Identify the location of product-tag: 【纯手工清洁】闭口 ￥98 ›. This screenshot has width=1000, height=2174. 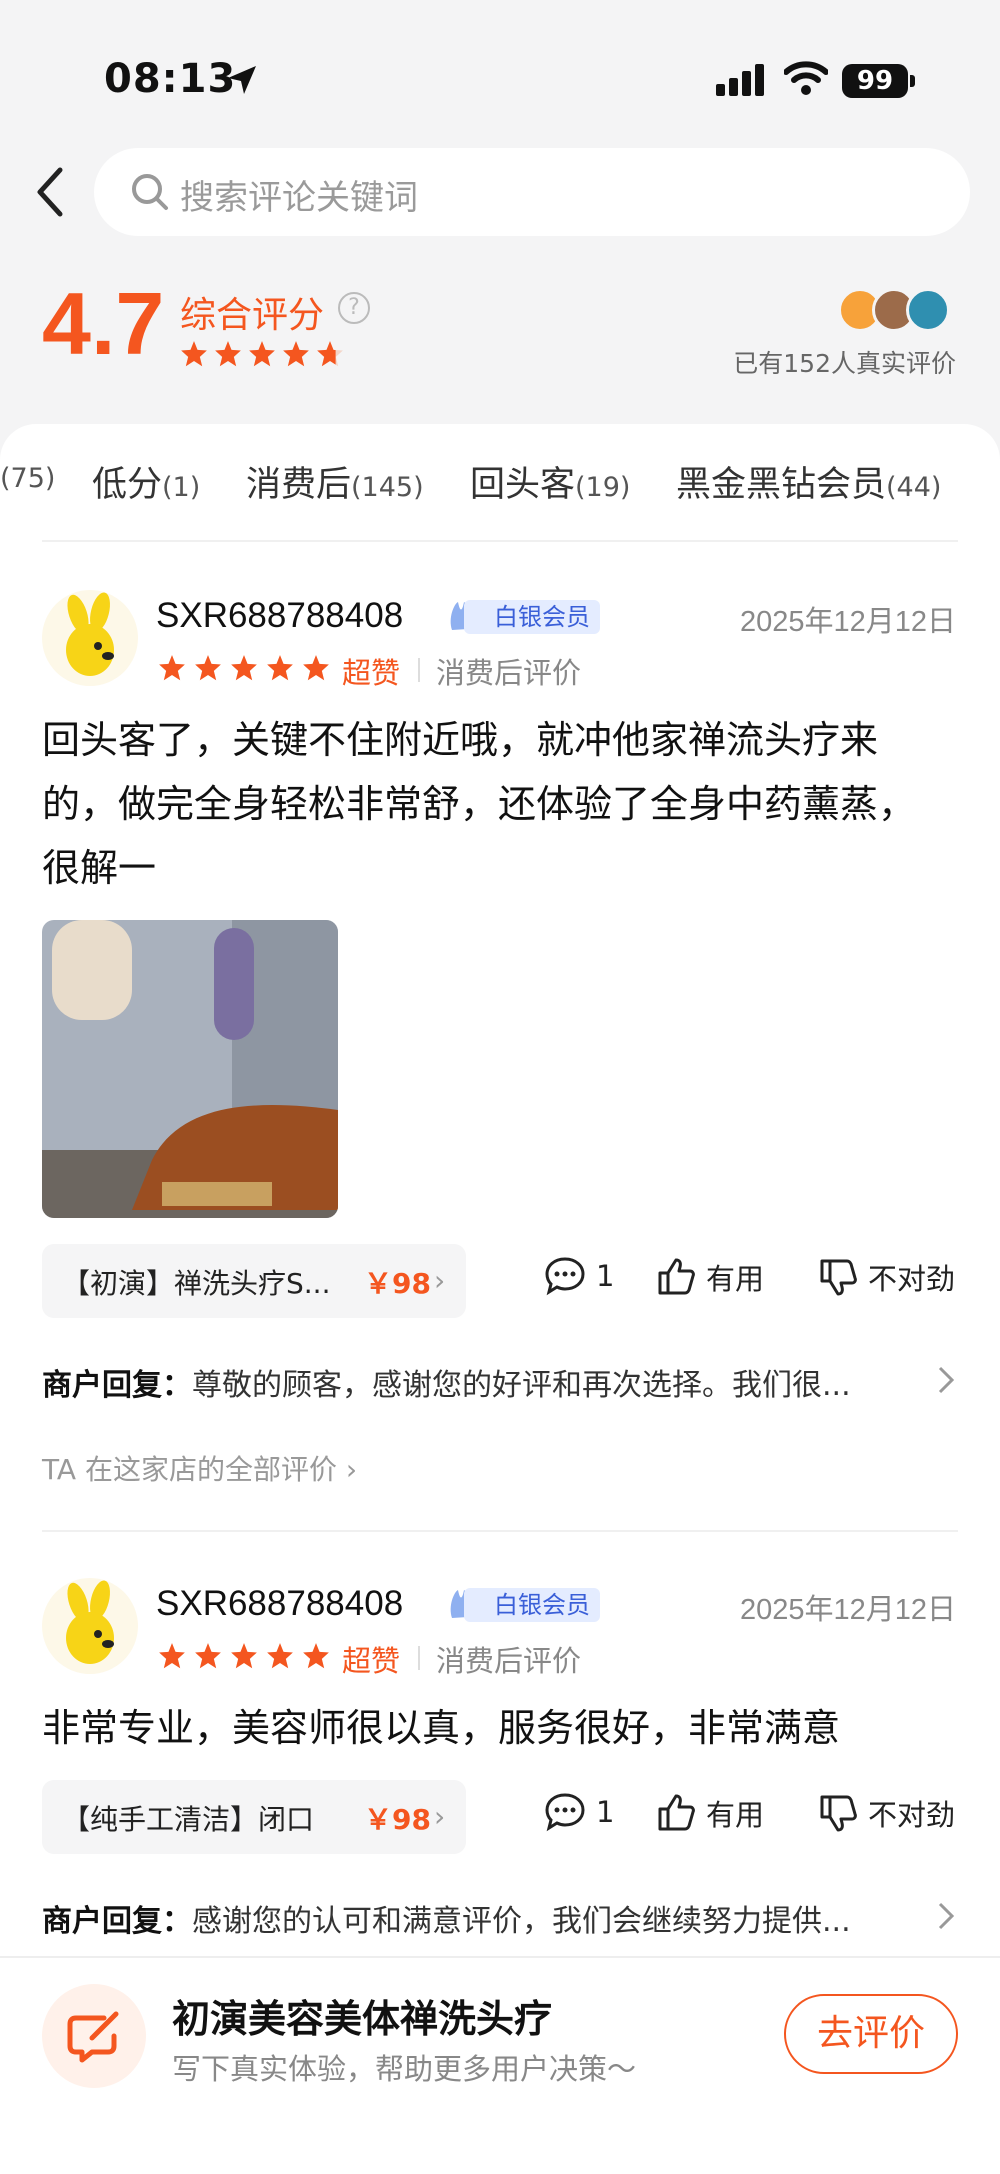
(254, 1817).